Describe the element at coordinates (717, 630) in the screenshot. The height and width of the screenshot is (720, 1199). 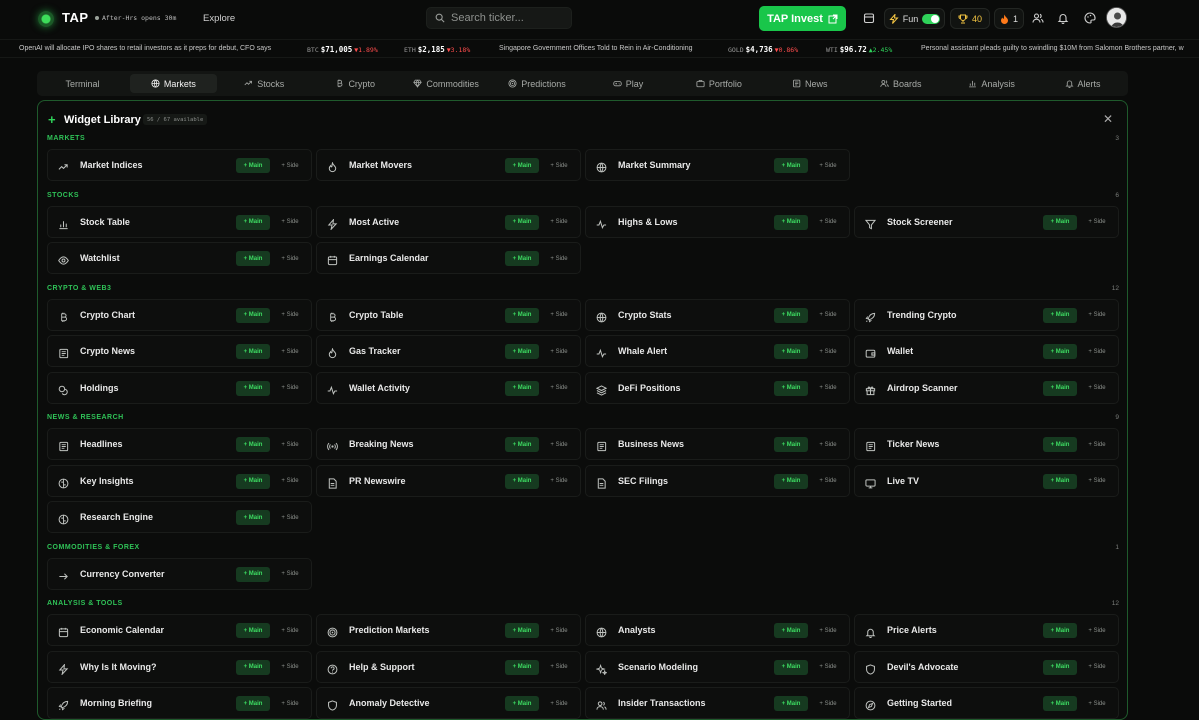
I see `widget-card: Analysts + Main + Side` at that location.